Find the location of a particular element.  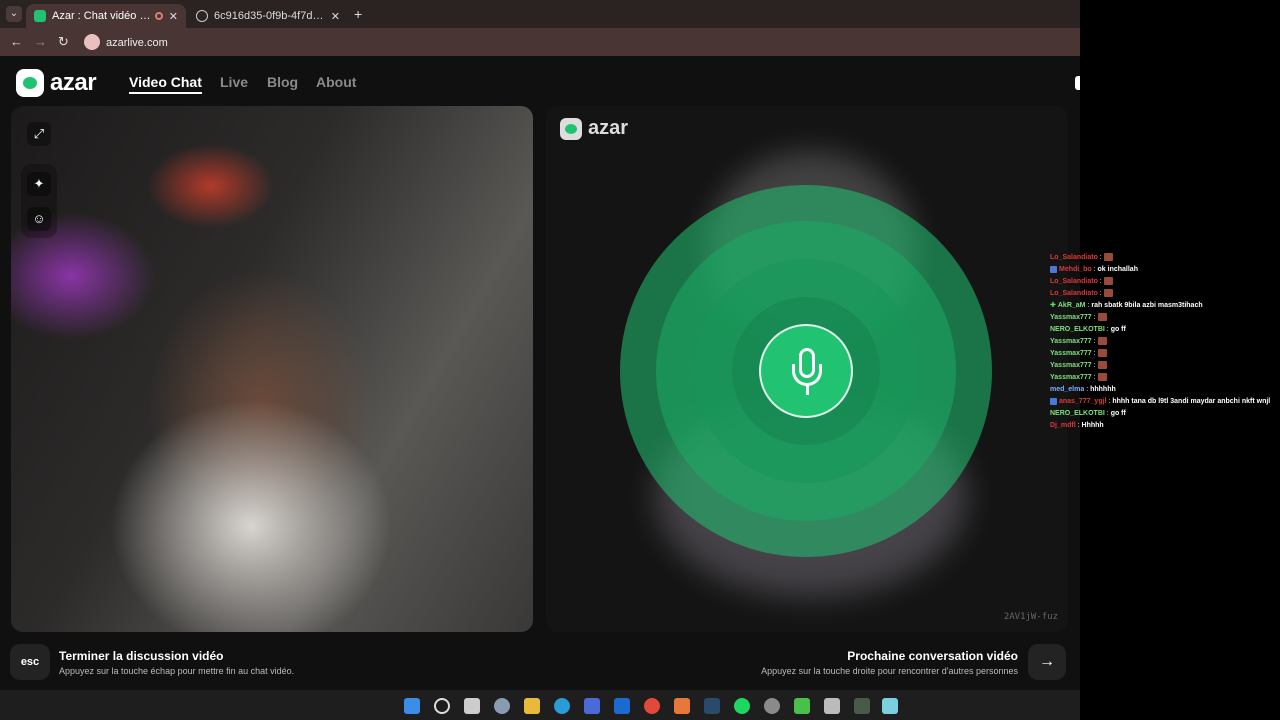

store-icon is located at coordinates (592, 706).